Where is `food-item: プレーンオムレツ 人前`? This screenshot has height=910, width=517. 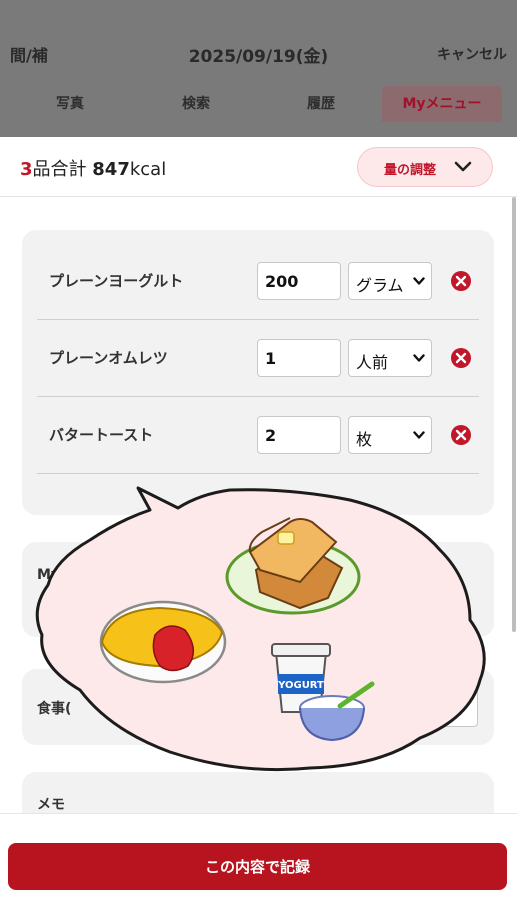
food-item: プレーンオムレツ 人前 is located at coordinates (258, 358).